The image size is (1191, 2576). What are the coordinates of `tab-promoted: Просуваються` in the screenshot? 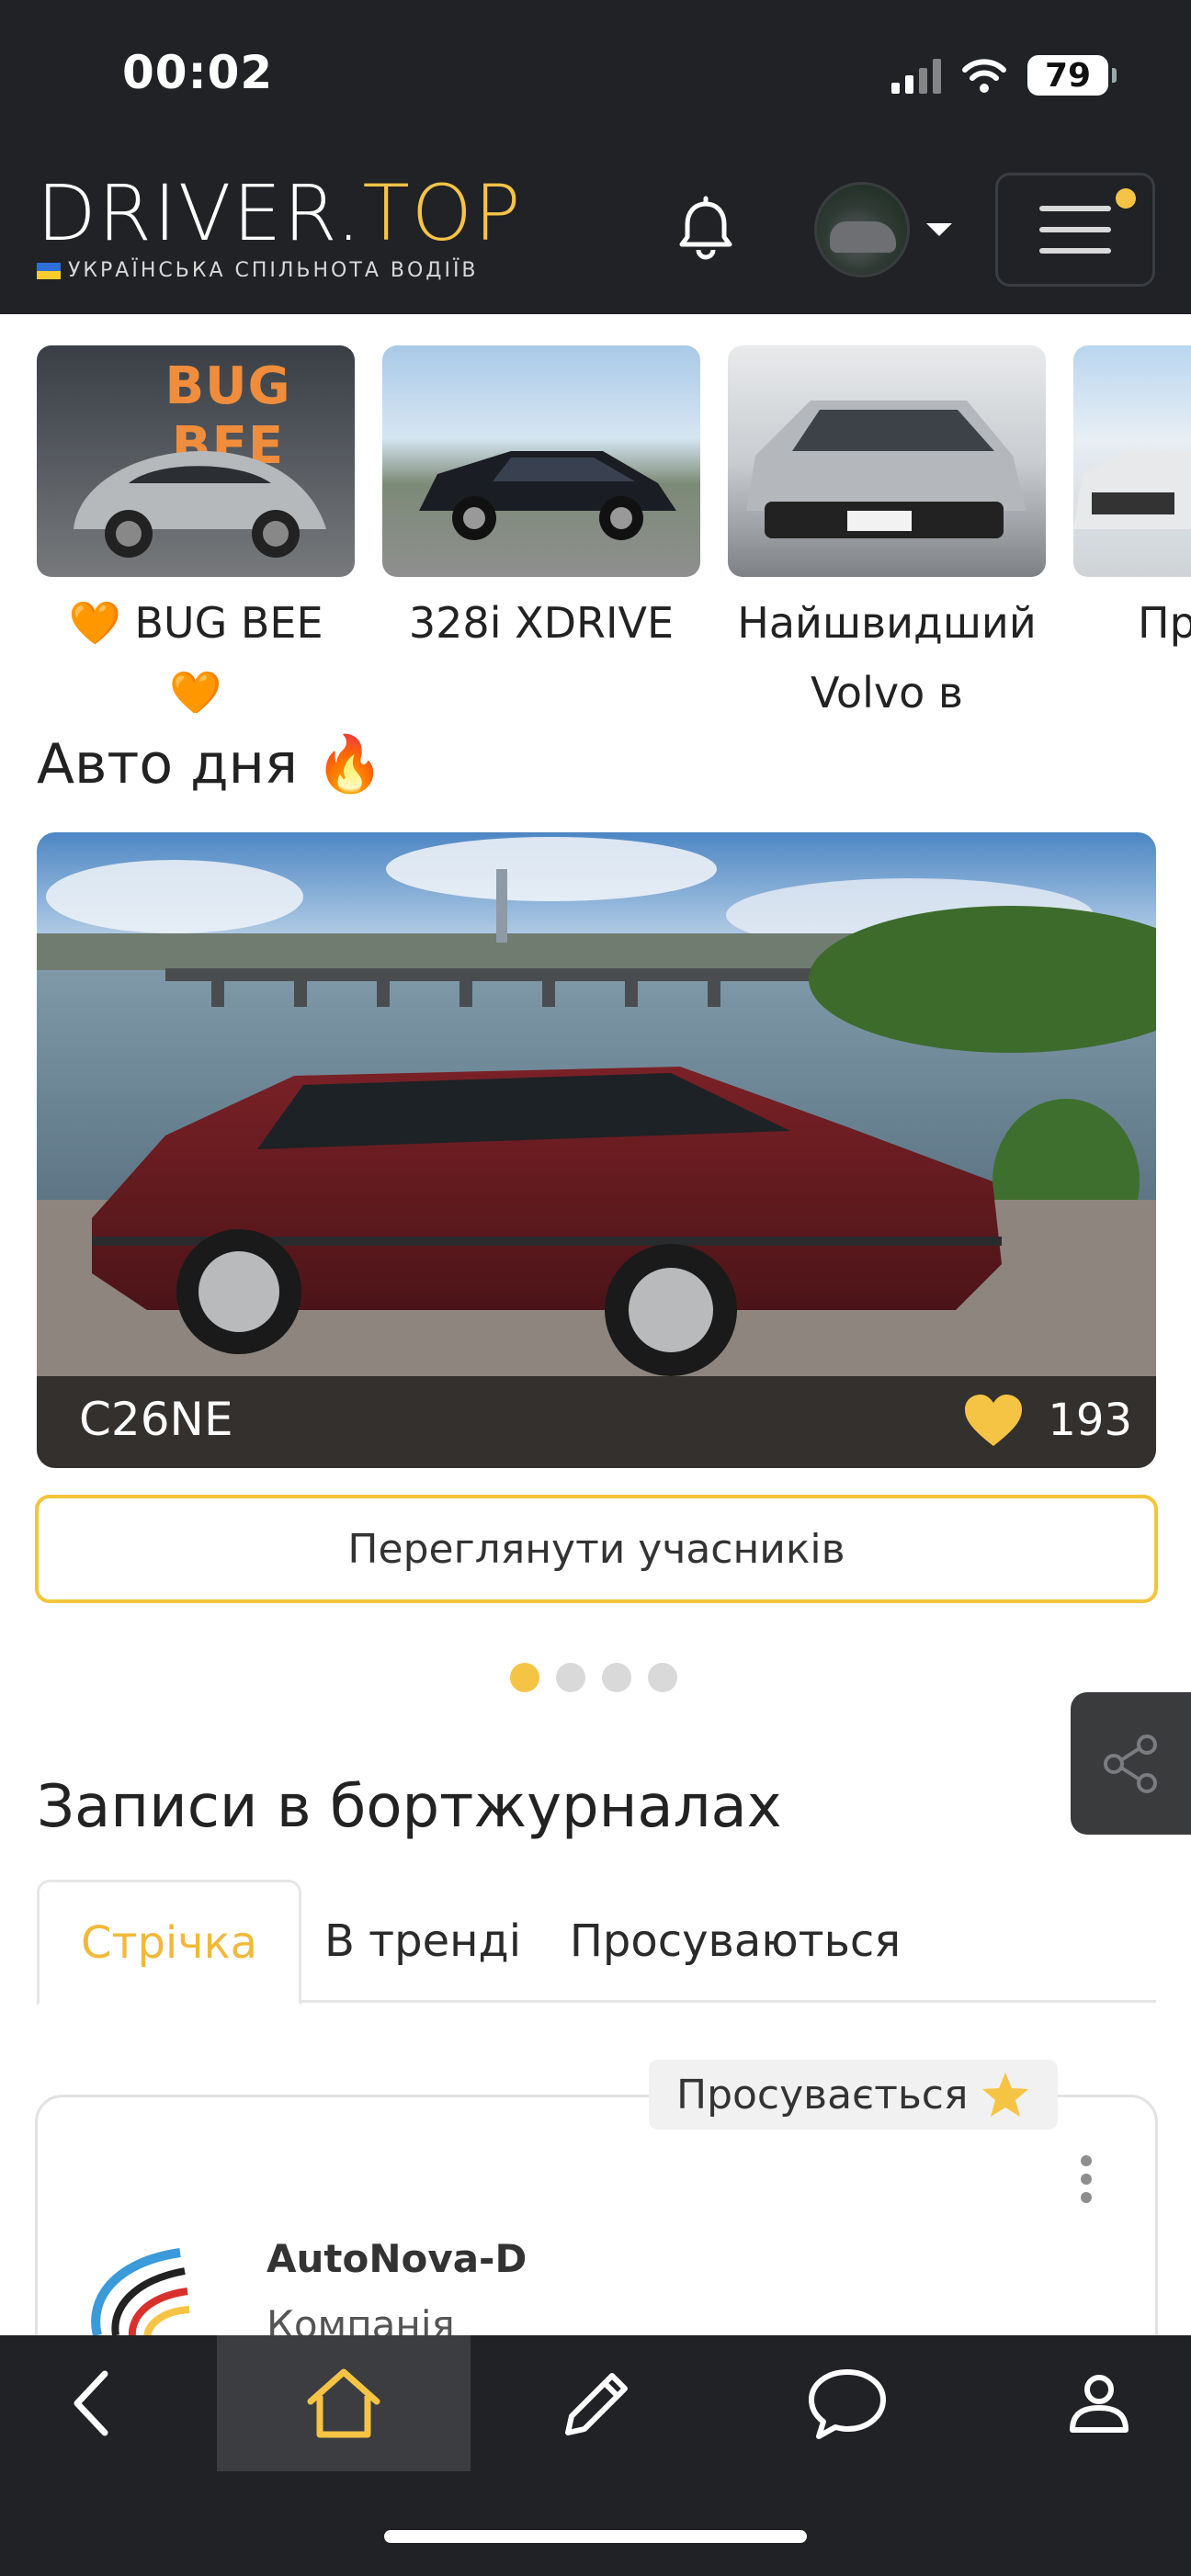 It's located at (736, 1941).